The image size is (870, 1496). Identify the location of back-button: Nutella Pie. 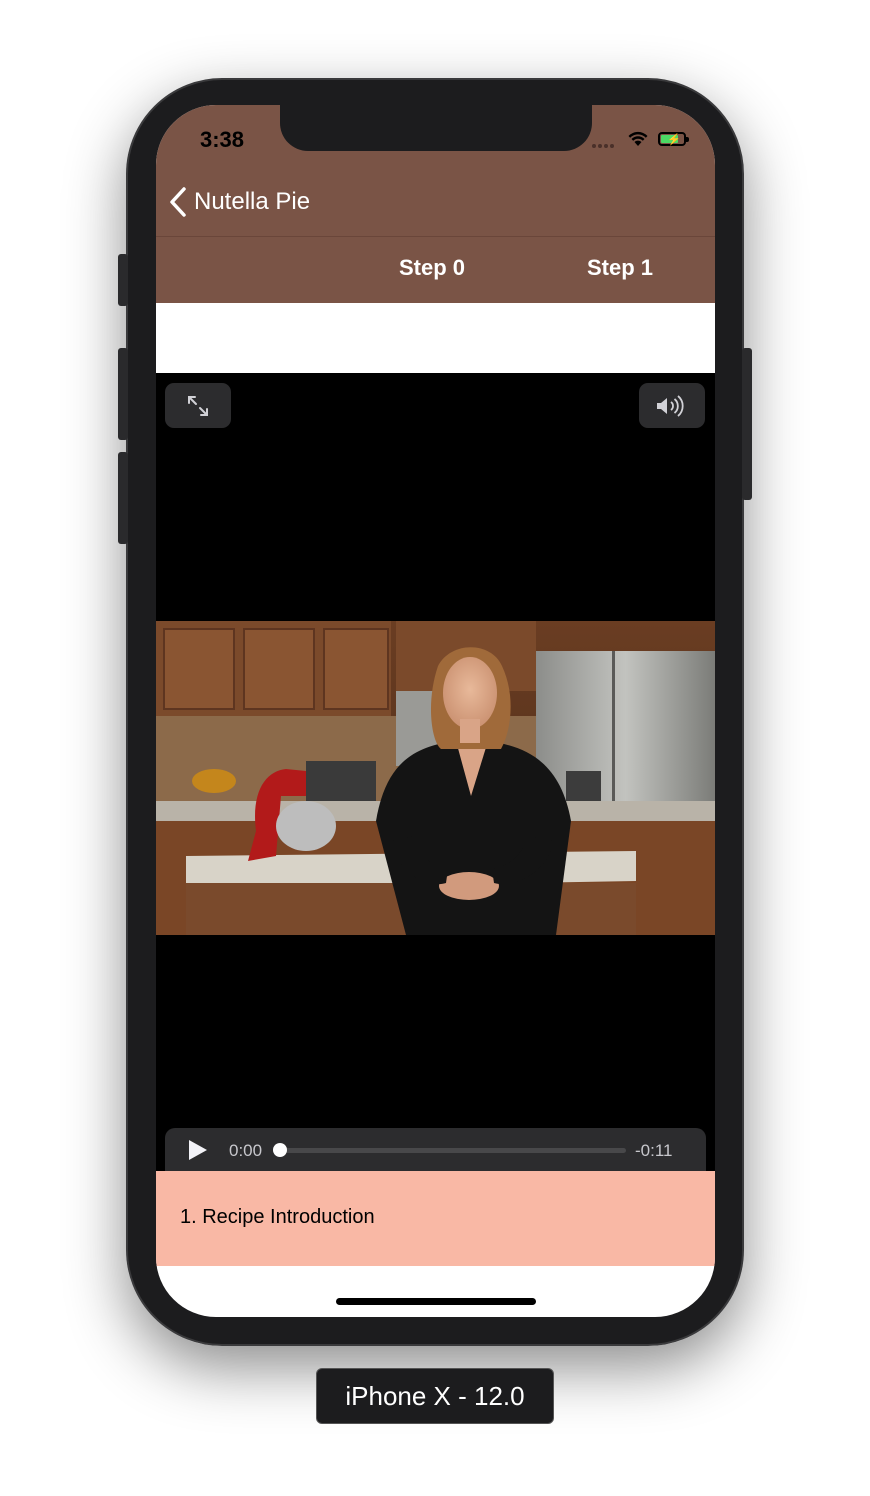
(238, 202).